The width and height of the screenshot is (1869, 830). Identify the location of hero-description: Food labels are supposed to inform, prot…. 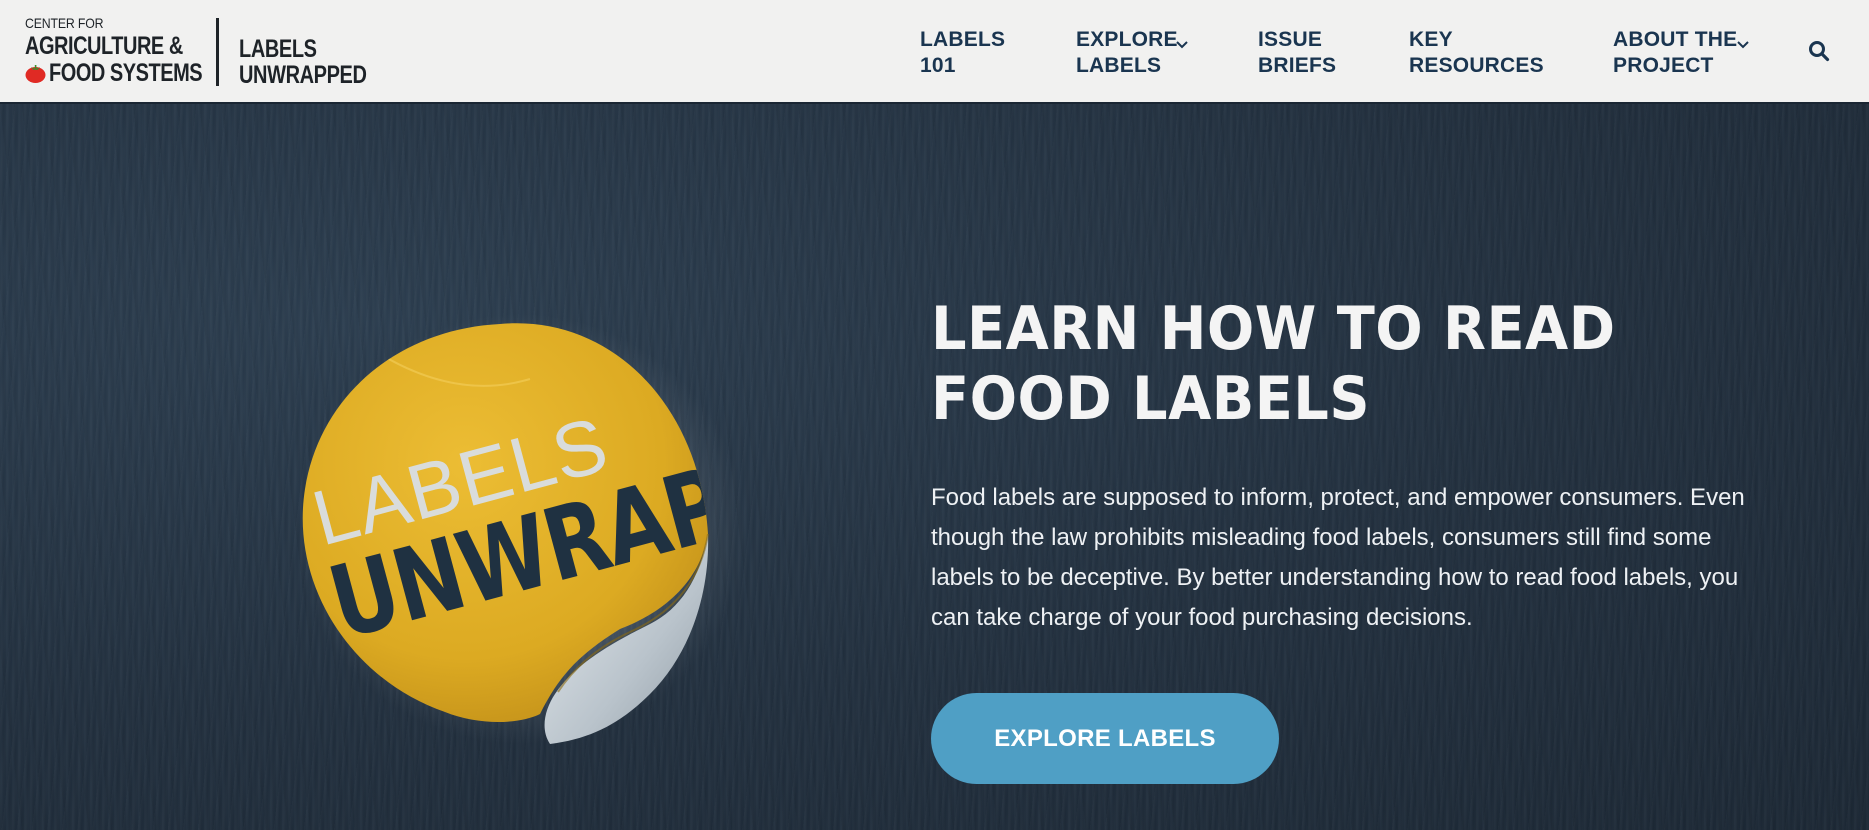
(1338, 557).